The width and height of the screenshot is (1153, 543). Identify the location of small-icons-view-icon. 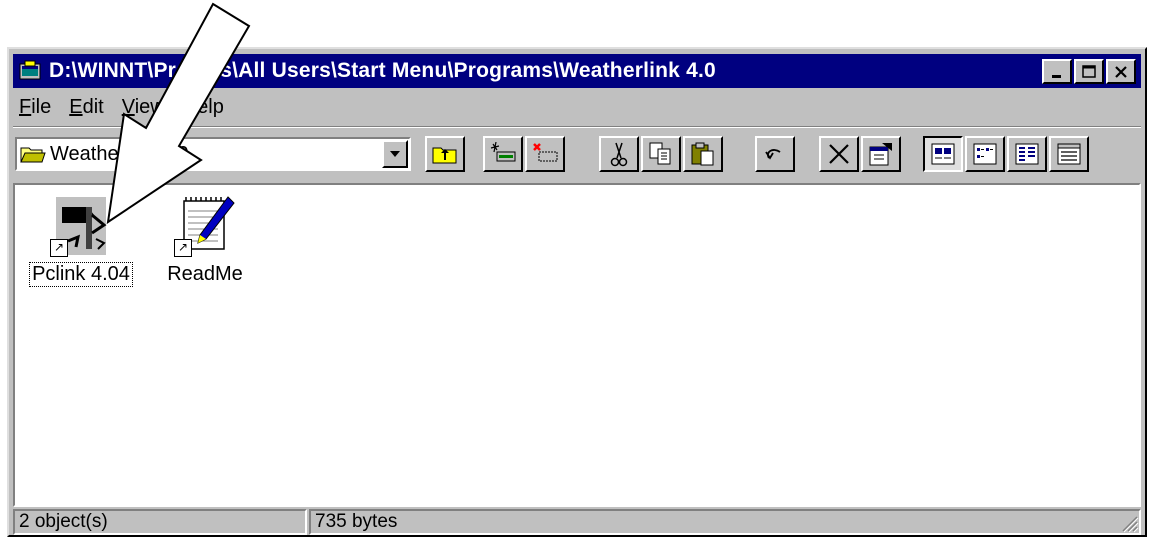
(985, 154).